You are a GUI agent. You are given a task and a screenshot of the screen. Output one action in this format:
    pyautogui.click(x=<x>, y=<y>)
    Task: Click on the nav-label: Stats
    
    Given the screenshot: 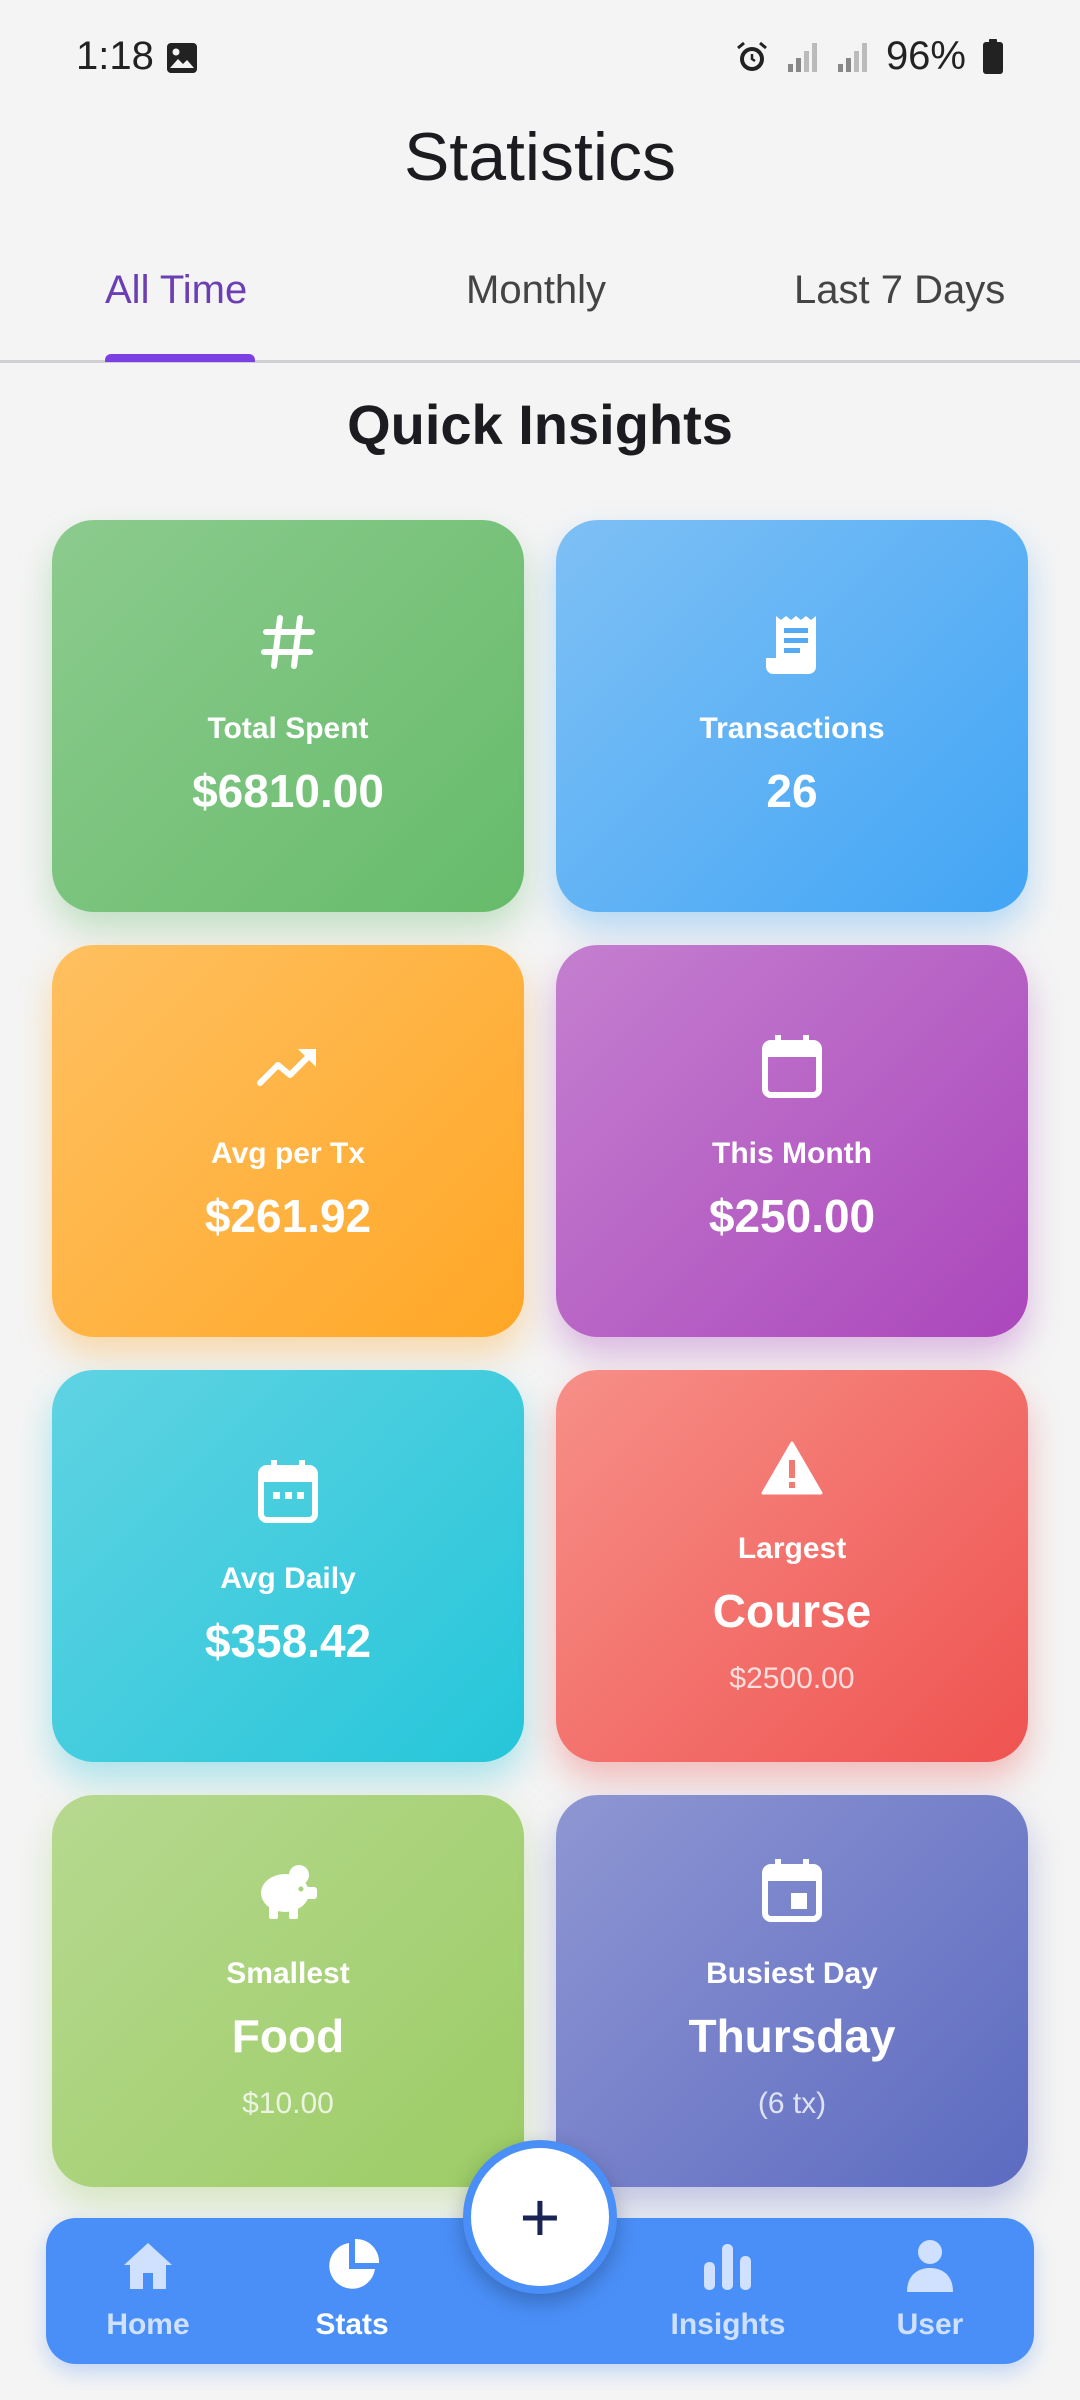 What is the action you would take?
    pyautogui.click(x=352, y=2324)
    